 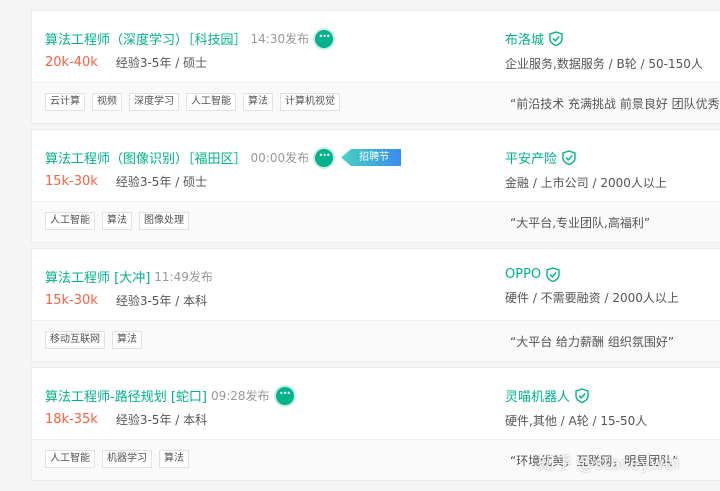 I want to click on tag-list: 人工智能 算法 图像处理, so click(x=120, y=221).